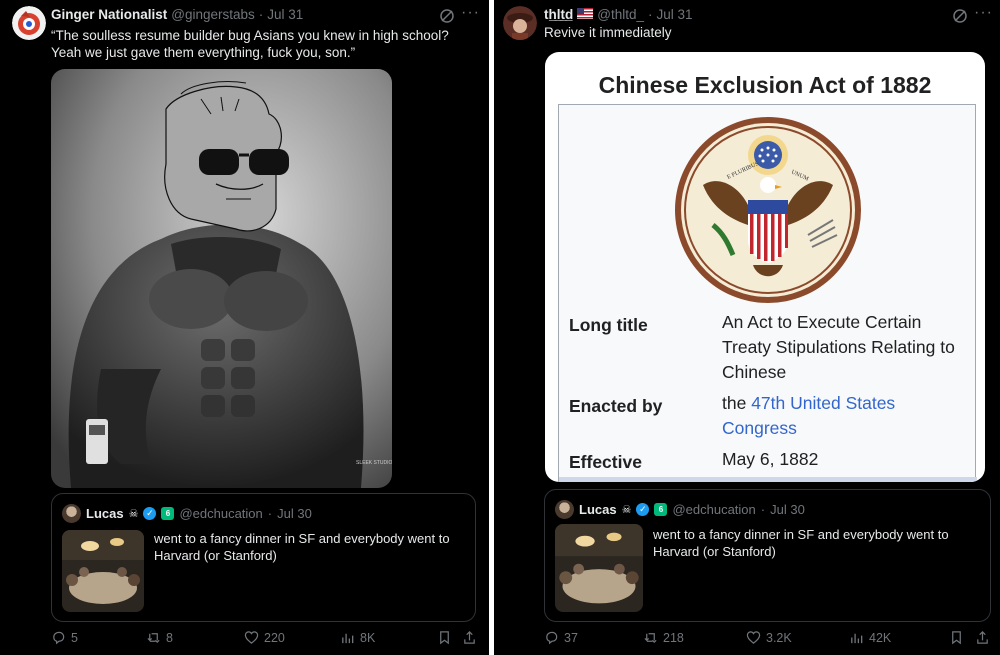  What do you see at coordinates (374, 463) in the screenshot?
I see `watermark: SLEEK STUDIO` at bounding box center [374, 463].